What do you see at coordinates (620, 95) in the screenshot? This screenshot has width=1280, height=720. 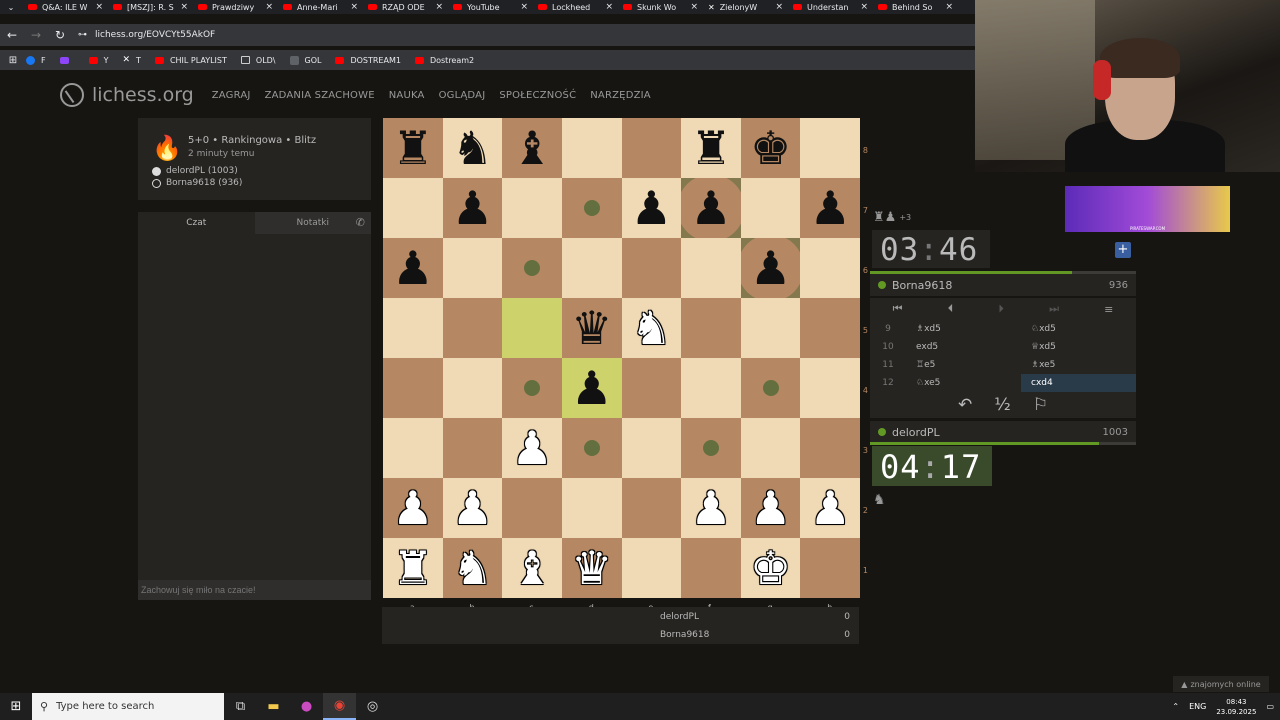 I see `nav-narzedzia: NARZĘDZIA` at bounding box center [620, 95].